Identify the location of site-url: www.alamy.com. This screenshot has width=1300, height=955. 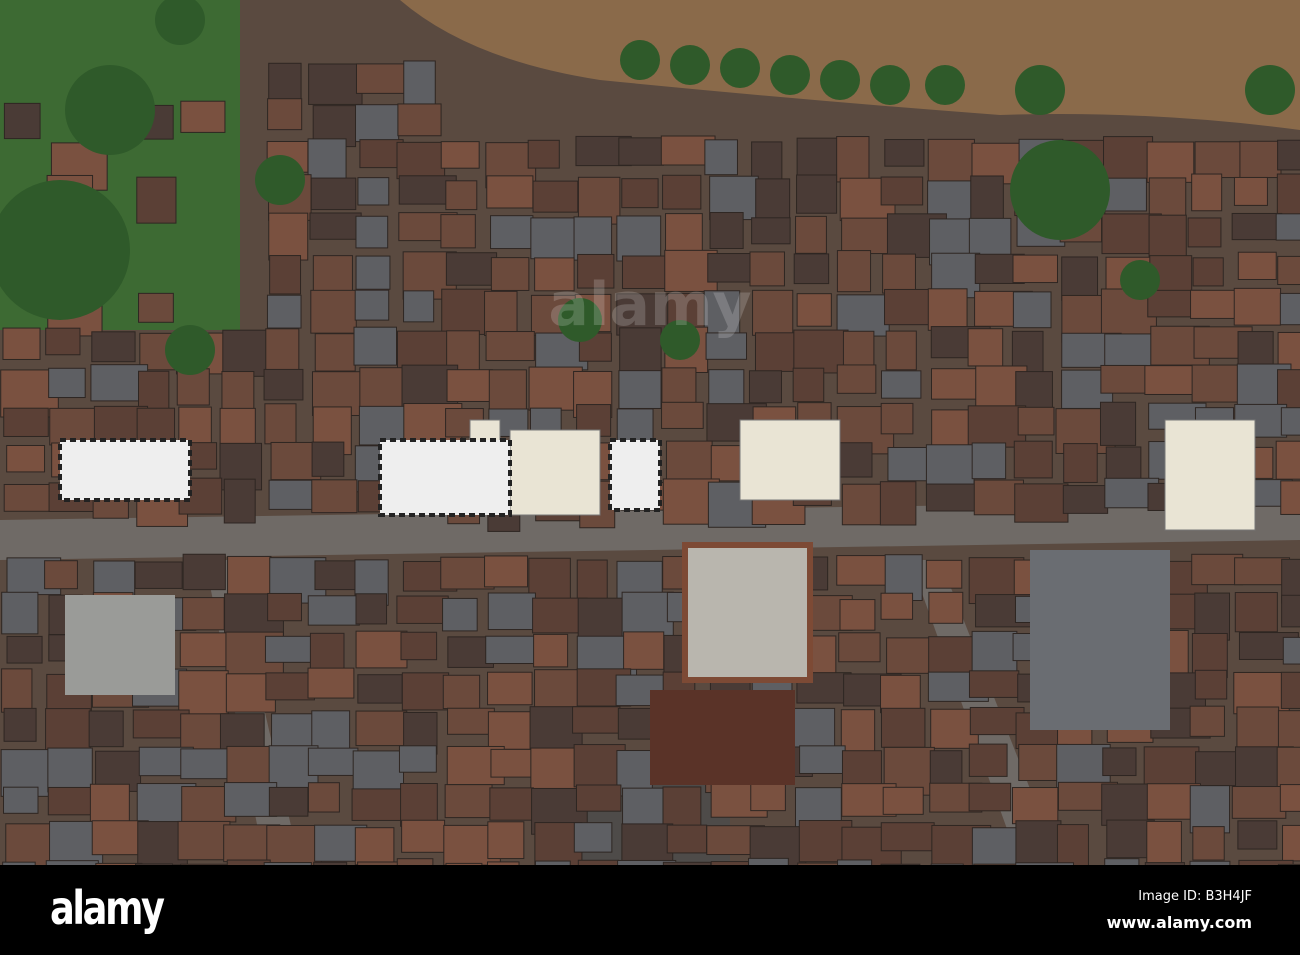
(1179, 922).